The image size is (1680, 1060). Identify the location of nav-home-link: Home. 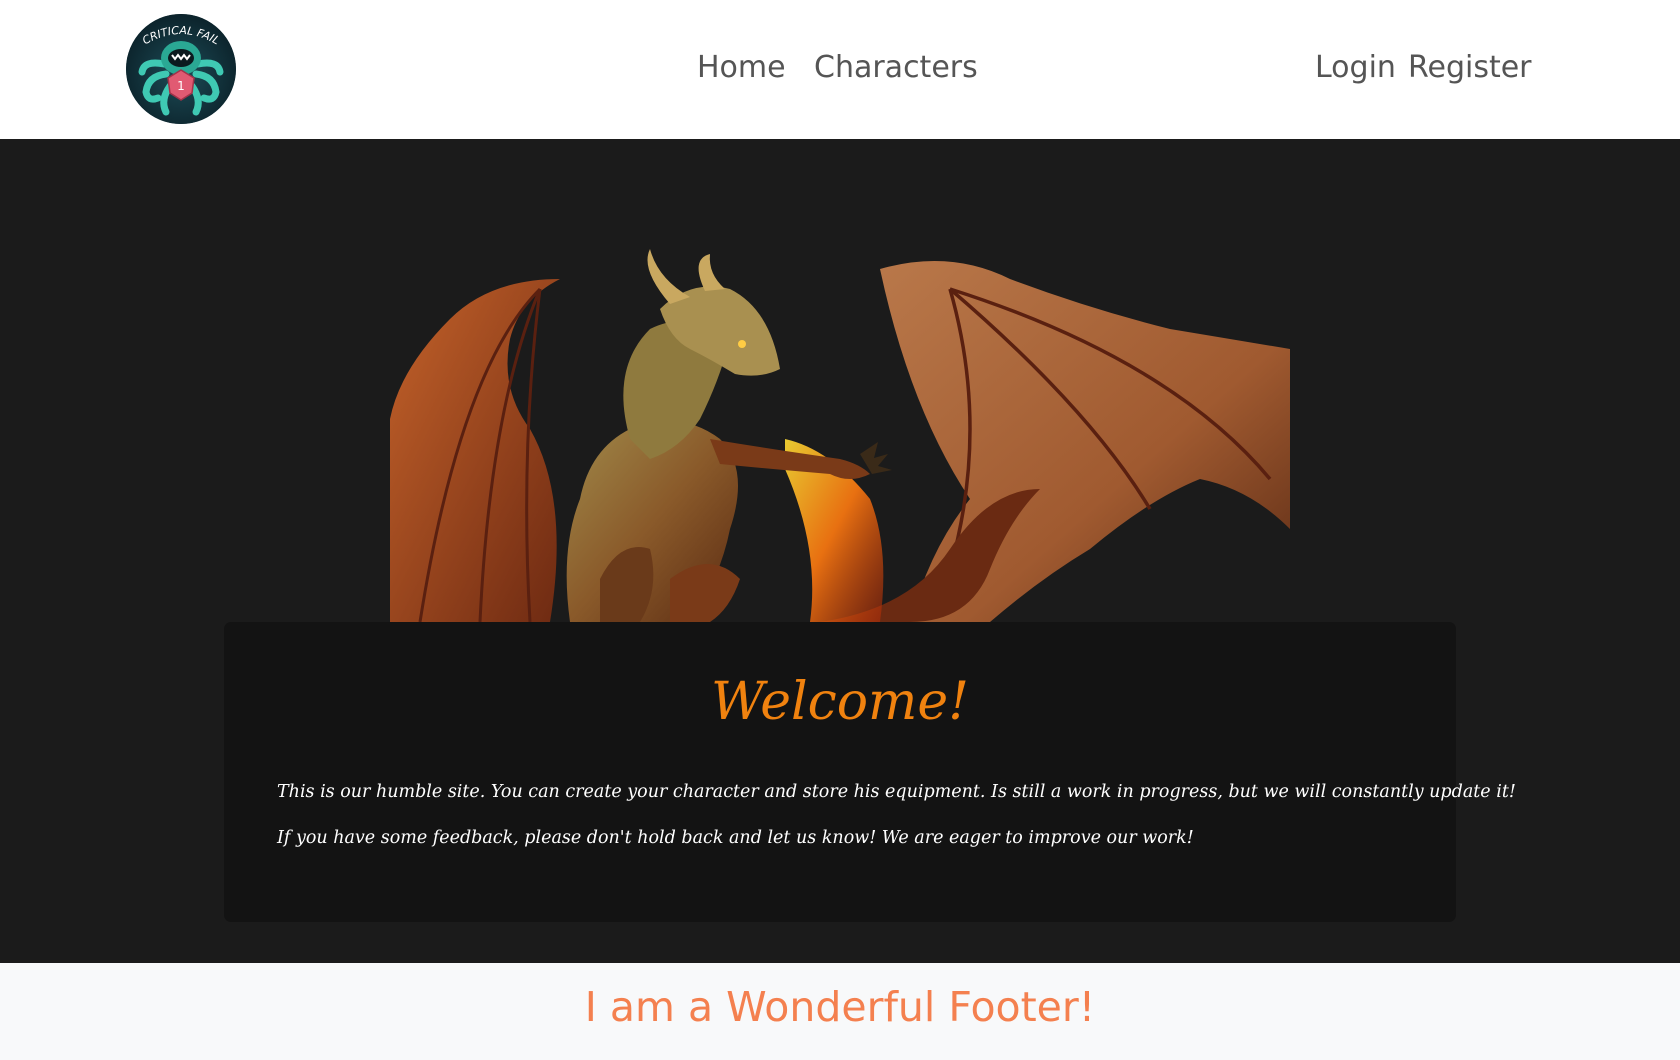
(741, 67).